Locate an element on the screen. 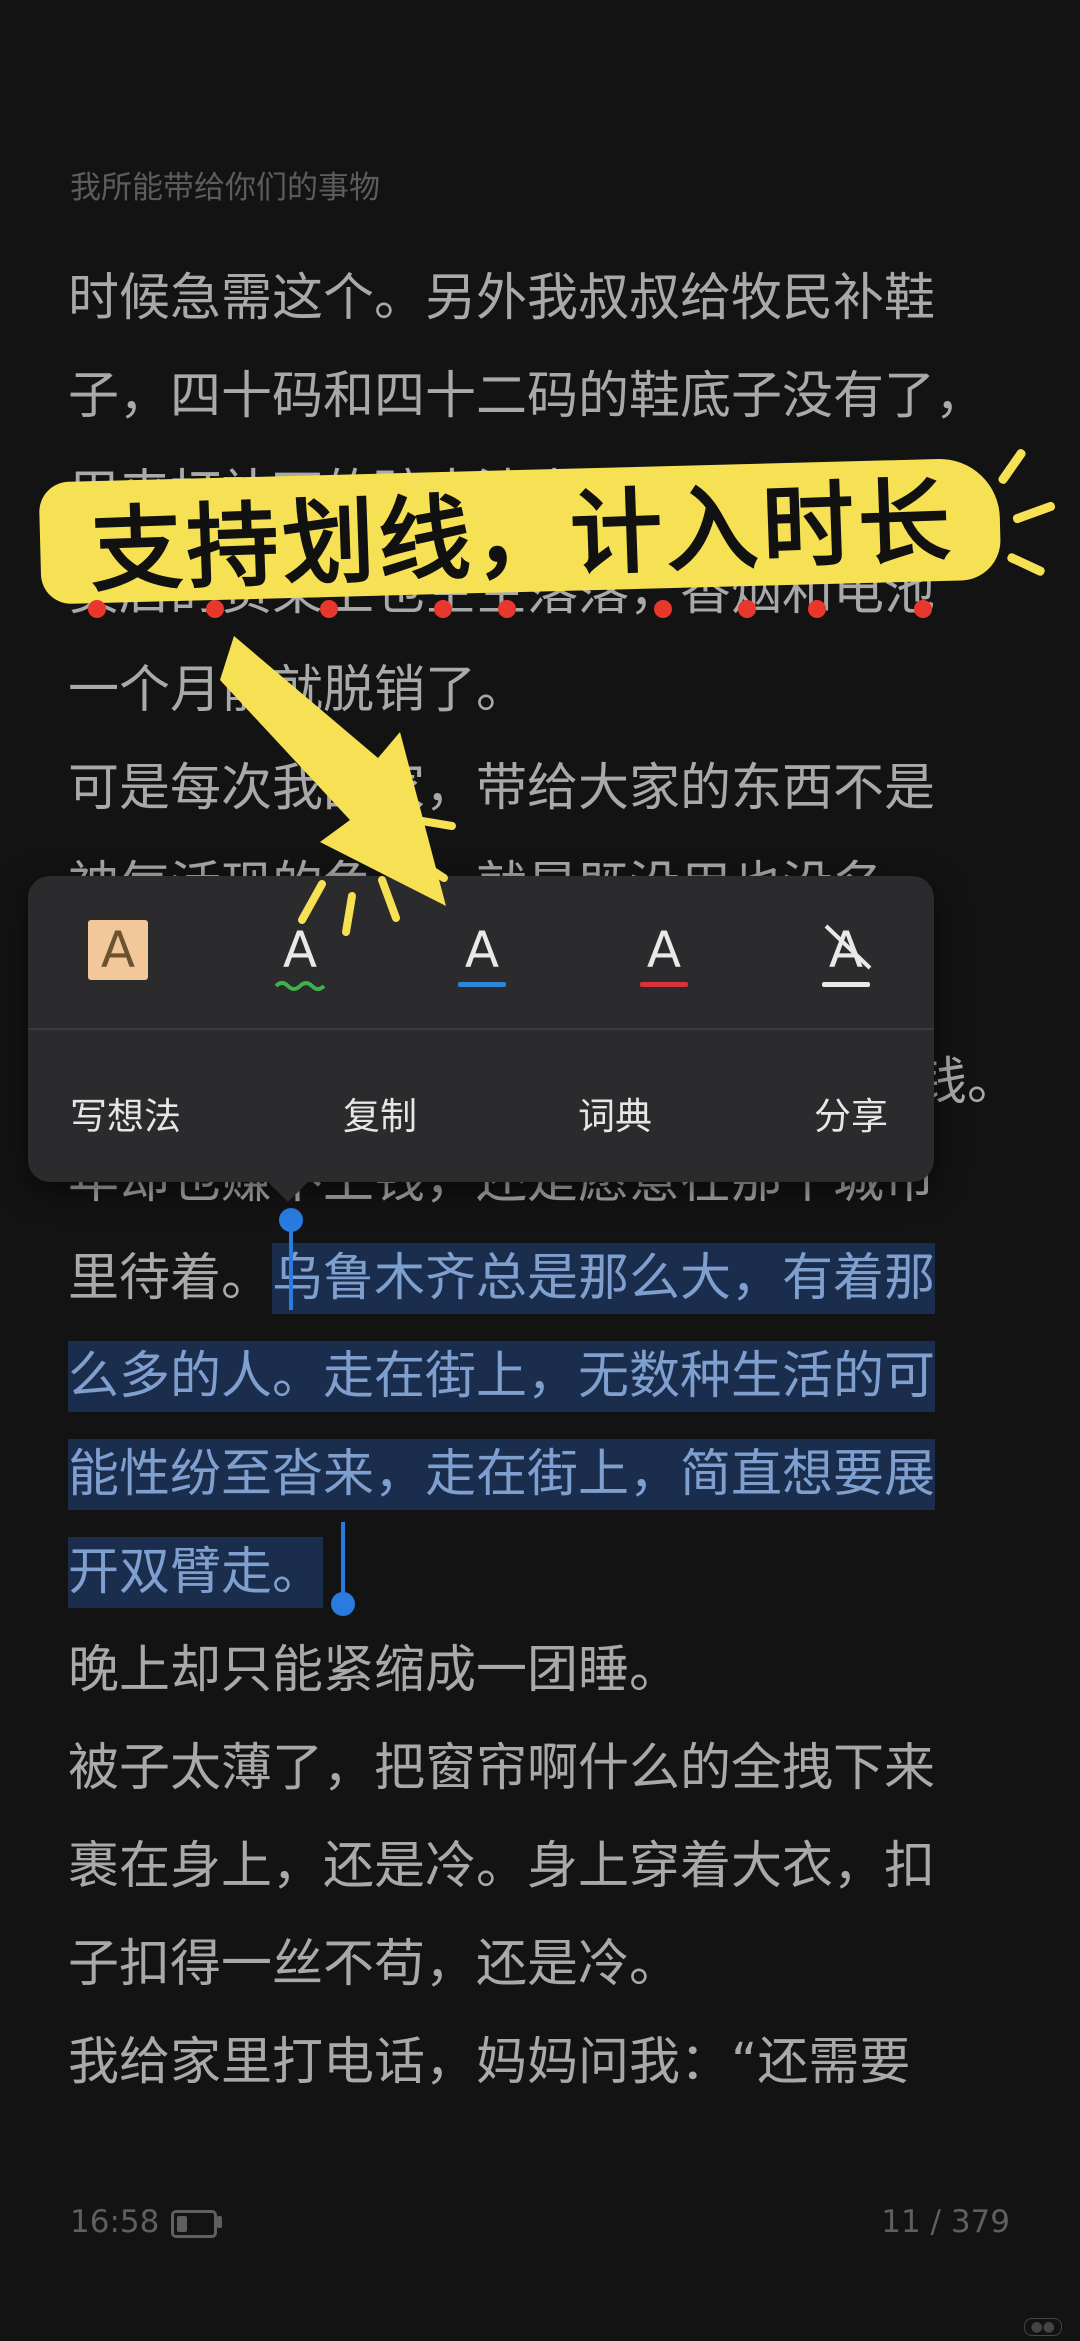 This screenshot has width=1080, height=2341. annotation-dots is located at coordinates (518, 610).